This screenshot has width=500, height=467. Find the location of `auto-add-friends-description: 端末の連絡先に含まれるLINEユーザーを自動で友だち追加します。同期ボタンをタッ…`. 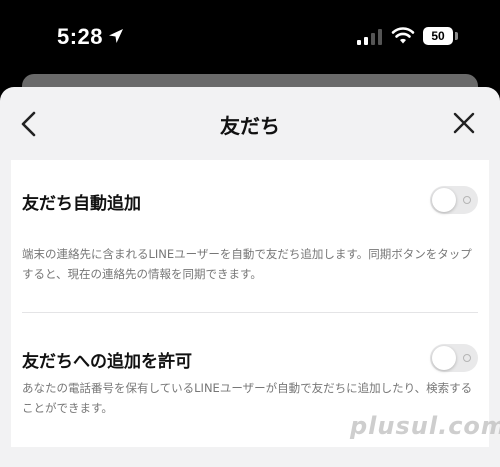

auto-add-friends-description: 端末の連絡先に含まれるLINEユーザーを自動で友だち追加します。同期ボタンをタッ… is located at coordinates (249, 264).